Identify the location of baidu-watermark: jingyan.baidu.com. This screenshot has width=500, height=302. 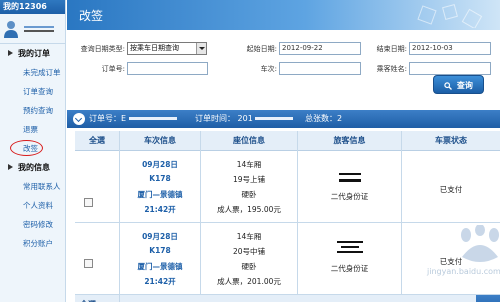
(458, 260).